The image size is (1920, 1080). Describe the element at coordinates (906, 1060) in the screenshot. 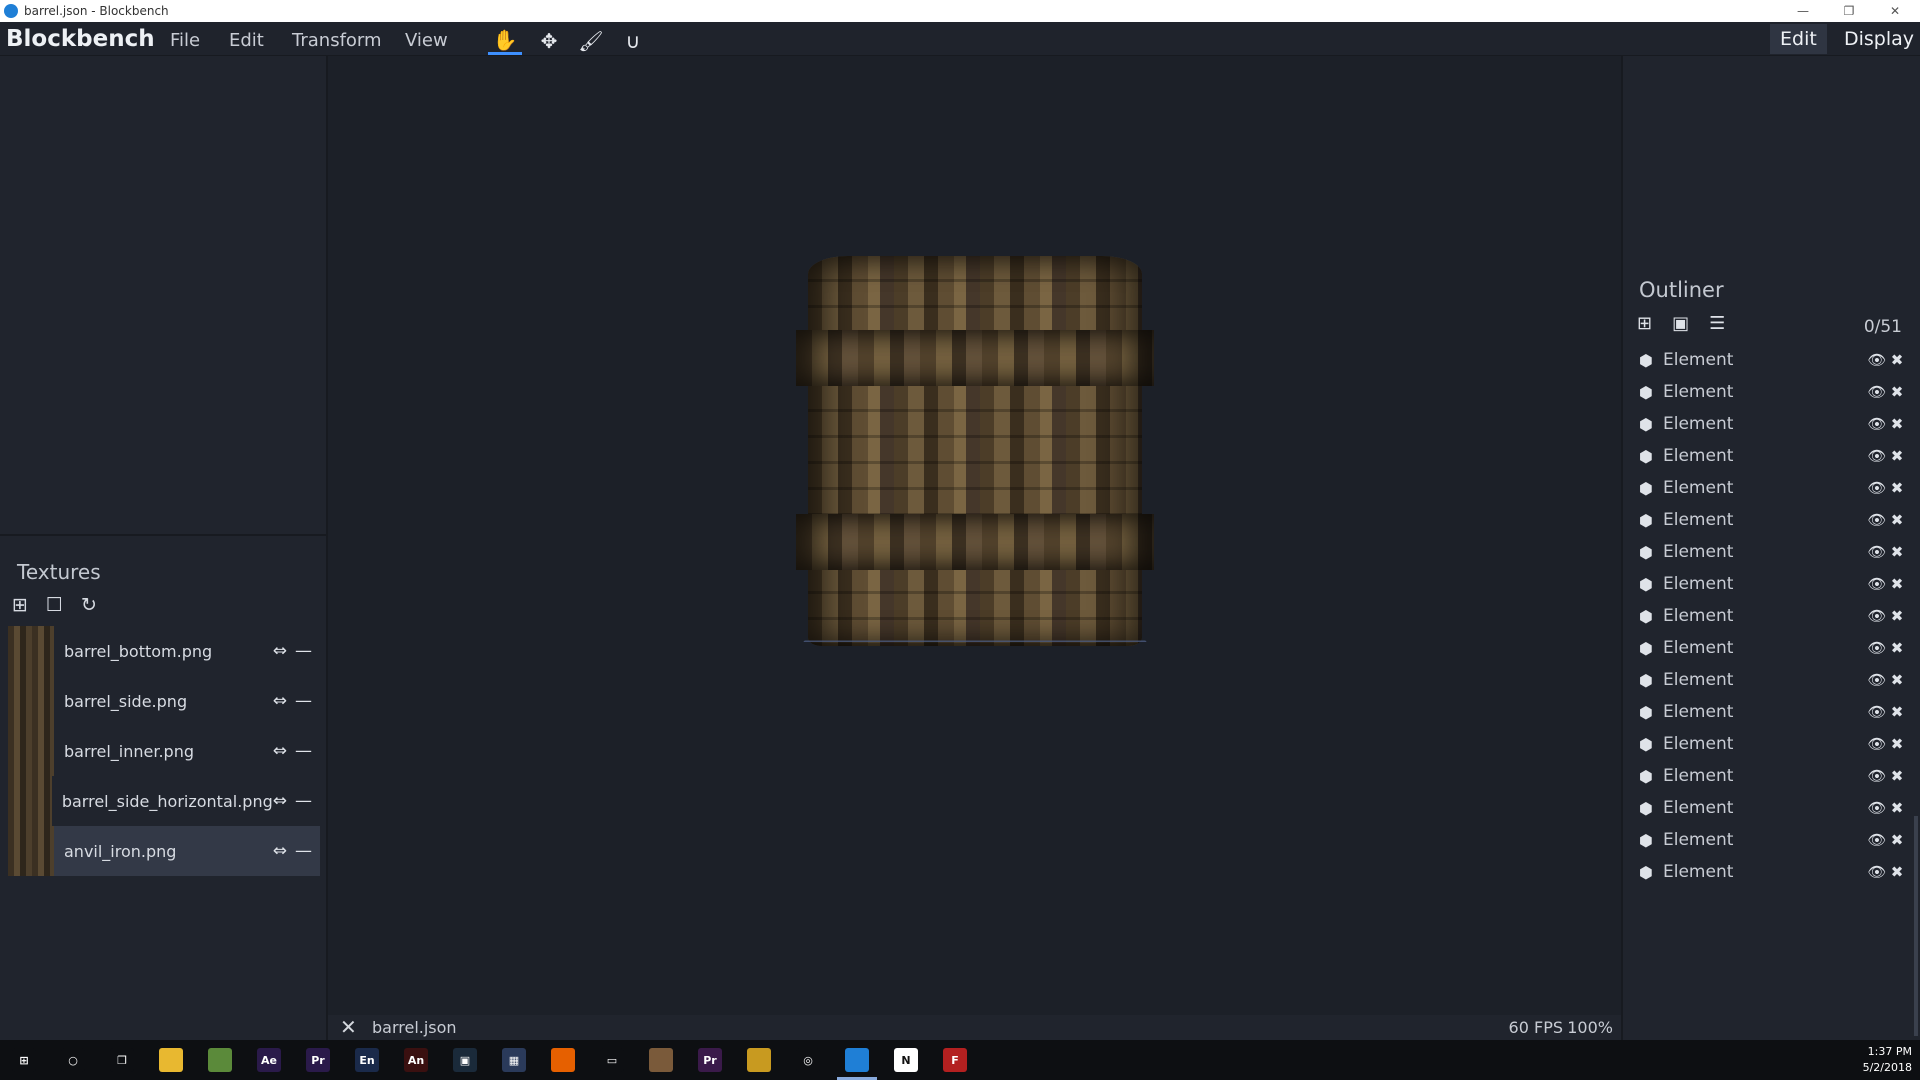

I see `notion-icon: N` at that location.